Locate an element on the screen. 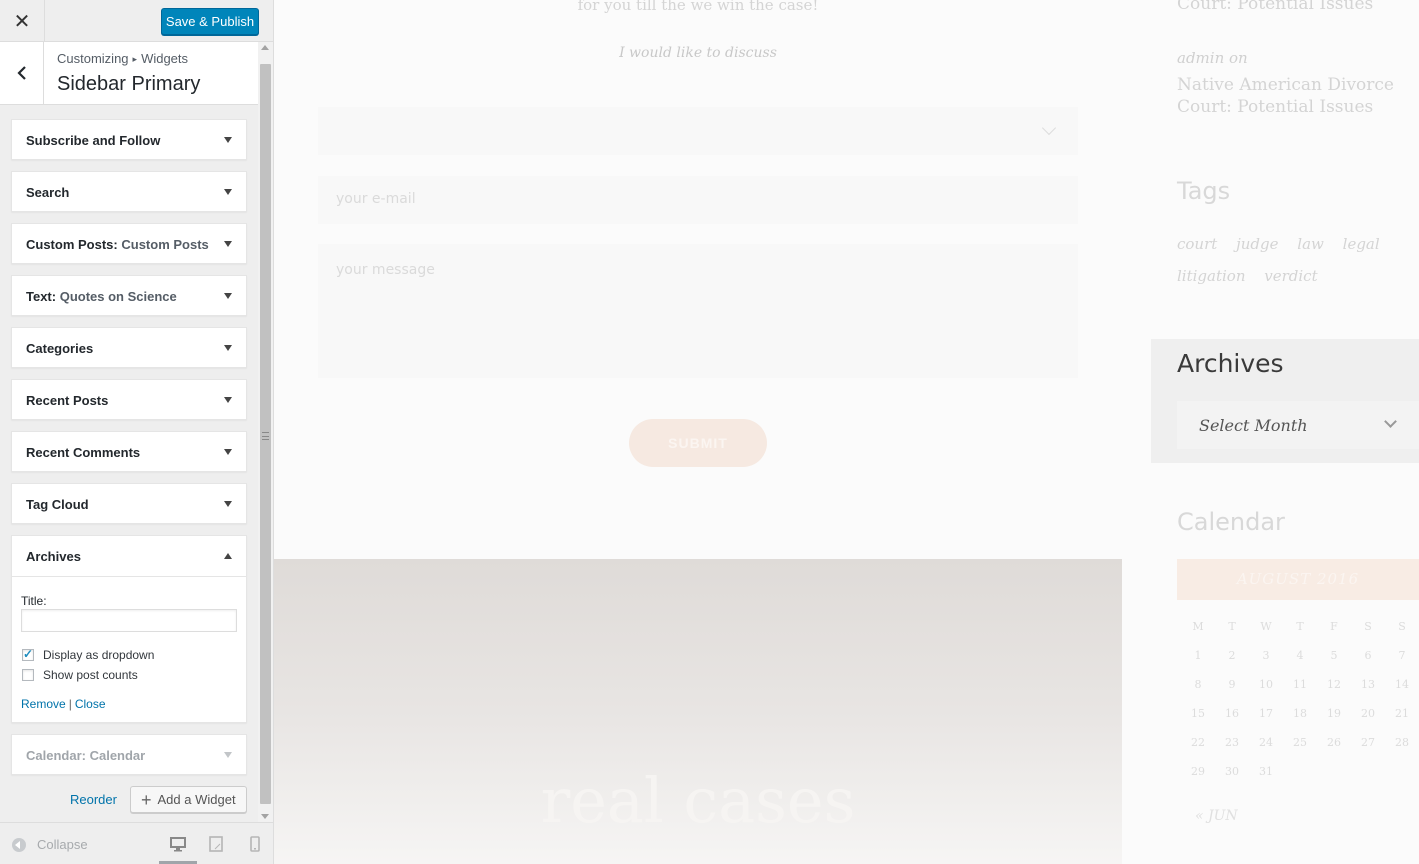  widget-calendar: Calendar is located at coordinates (129, 754).